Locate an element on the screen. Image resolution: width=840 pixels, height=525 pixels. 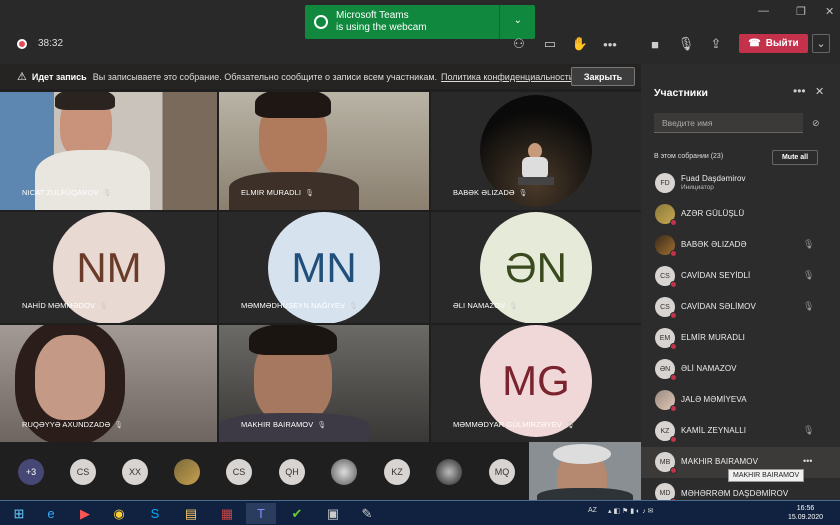
call-timer: 38:32 is located at coordinates (51, 43).